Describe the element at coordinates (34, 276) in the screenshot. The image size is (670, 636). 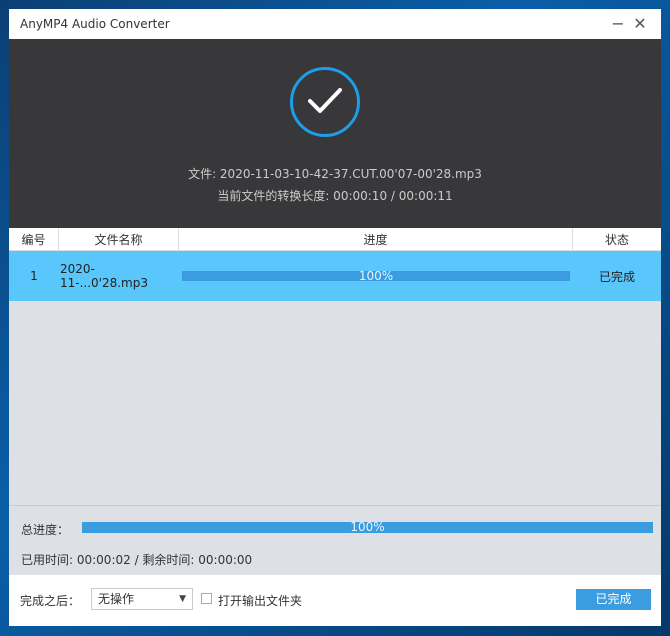
I see `row-index: 1` at that location.